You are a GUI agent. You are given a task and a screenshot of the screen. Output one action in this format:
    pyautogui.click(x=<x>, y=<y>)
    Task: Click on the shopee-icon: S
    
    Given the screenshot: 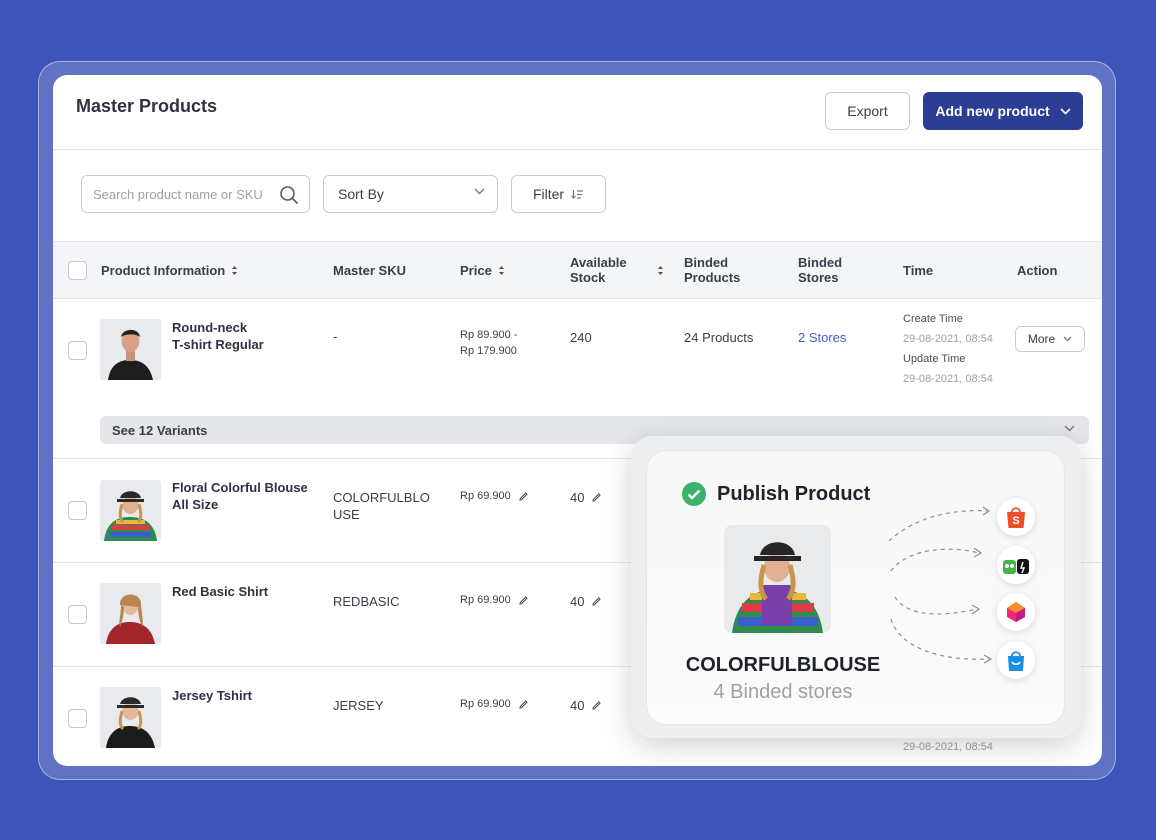 What is the action you would take?
    pyautogui.click(x=1016, y=517)
    